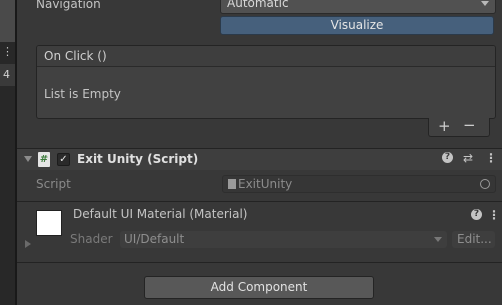  I want to click on material-separator, so click(259, 201).